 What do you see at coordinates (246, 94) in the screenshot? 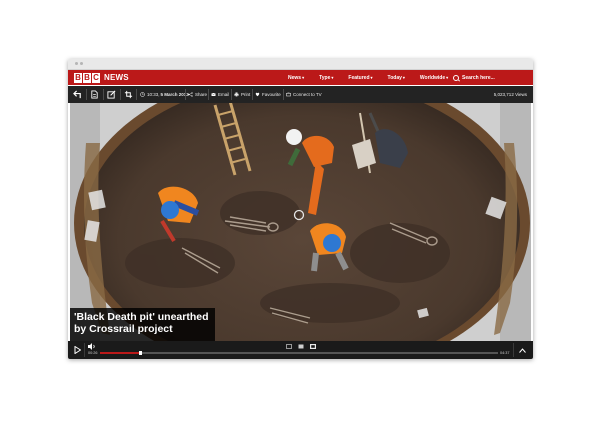
I see `print-label: Print` at bounding box center [246, 94].